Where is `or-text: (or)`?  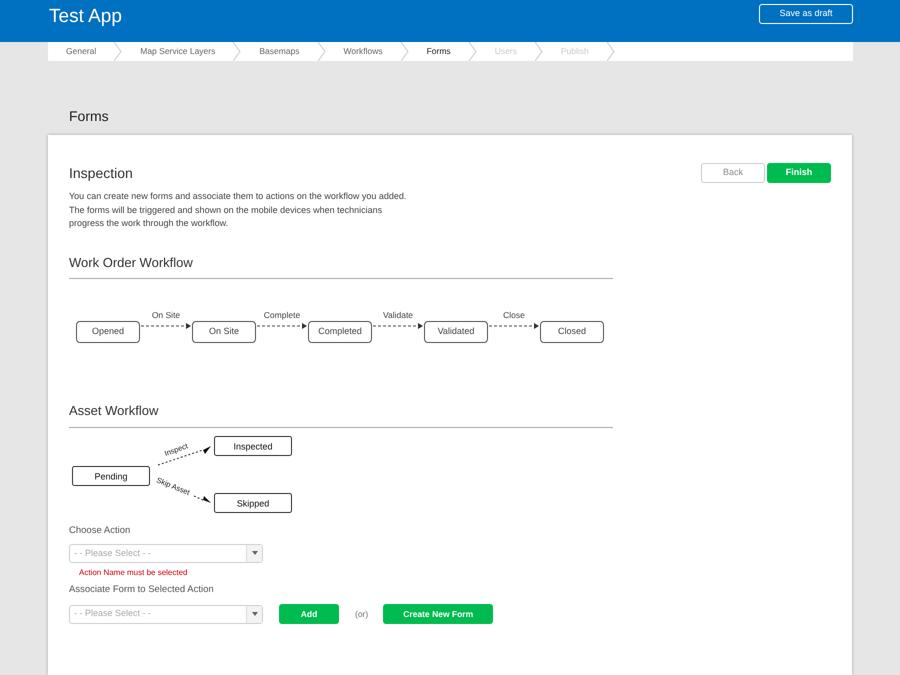
or-text: (or) is located at coordinates (361, 614).